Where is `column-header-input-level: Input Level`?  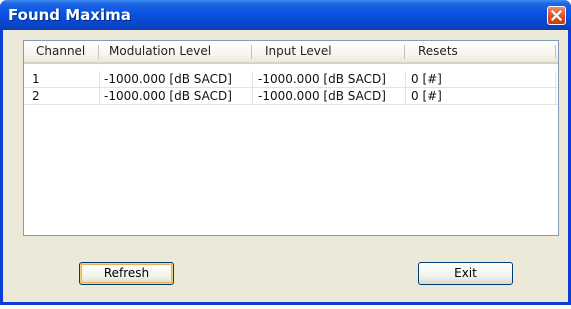 column-header-input-level: Input Level is located at coordinates (333, 51).